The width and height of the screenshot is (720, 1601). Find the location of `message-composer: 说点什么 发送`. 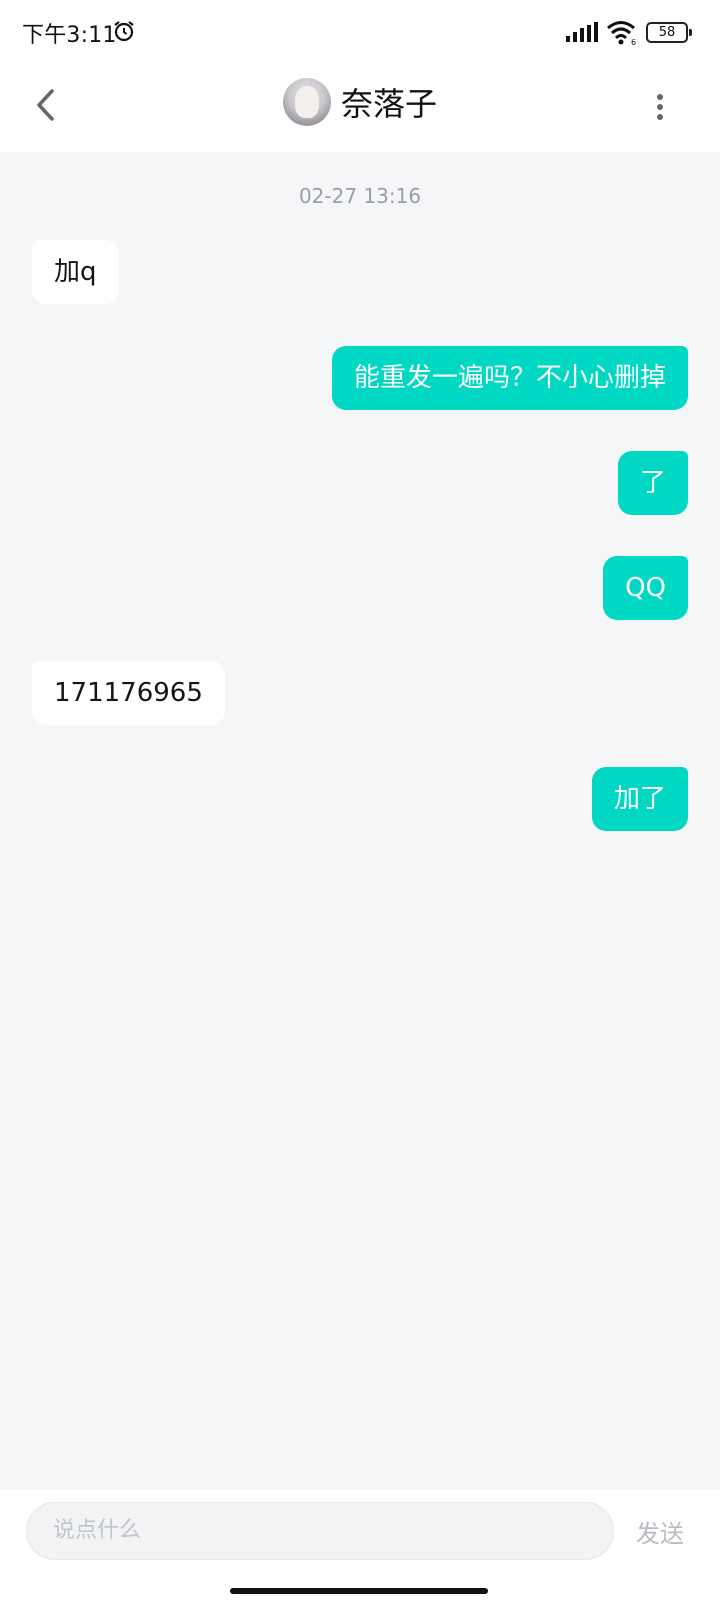

message-composer: 说点什么 发送 is located at coordinates (360, 1545).